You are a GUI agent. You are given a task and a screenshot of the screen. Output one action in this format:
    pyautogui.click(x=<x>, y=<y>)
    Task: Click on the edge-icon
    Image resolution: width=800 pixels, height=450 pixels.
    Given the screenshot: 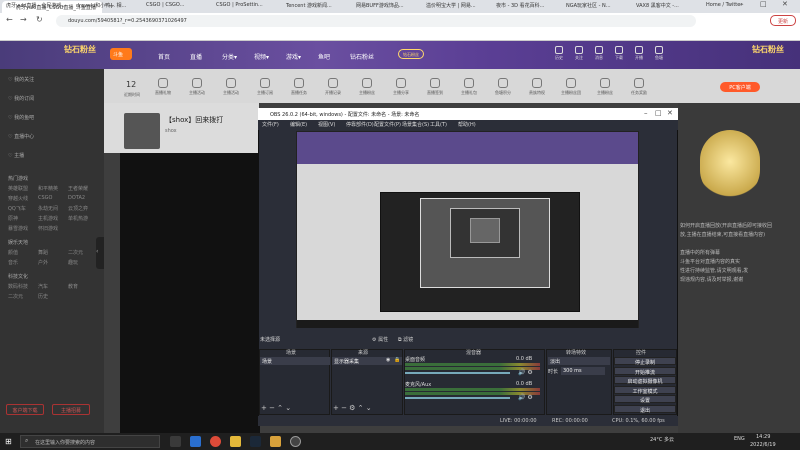 What is the action you would take?
    pyautogui.click(x=195, y=441)
    